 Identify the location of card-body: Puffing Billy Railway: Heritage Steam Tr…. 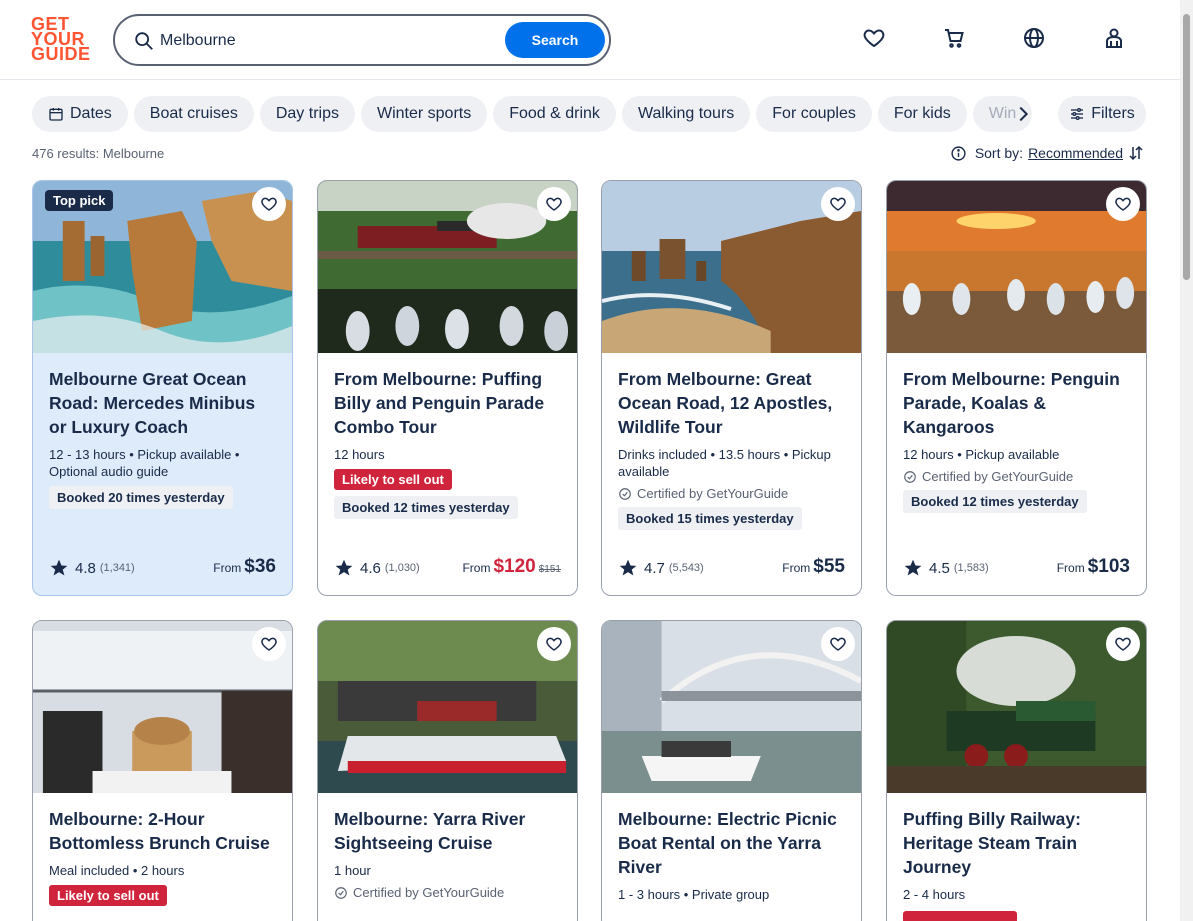
(1016, 857).